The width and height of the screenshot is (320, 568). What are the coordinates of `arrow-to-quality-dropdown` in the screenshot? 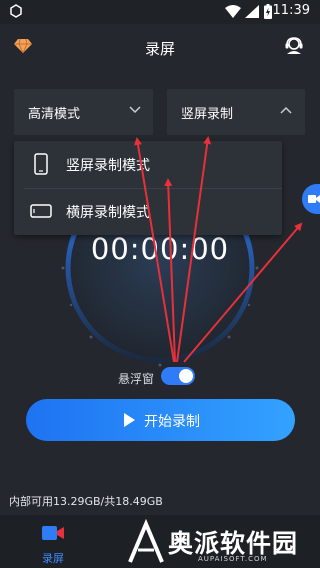 It's located at (154, 250).